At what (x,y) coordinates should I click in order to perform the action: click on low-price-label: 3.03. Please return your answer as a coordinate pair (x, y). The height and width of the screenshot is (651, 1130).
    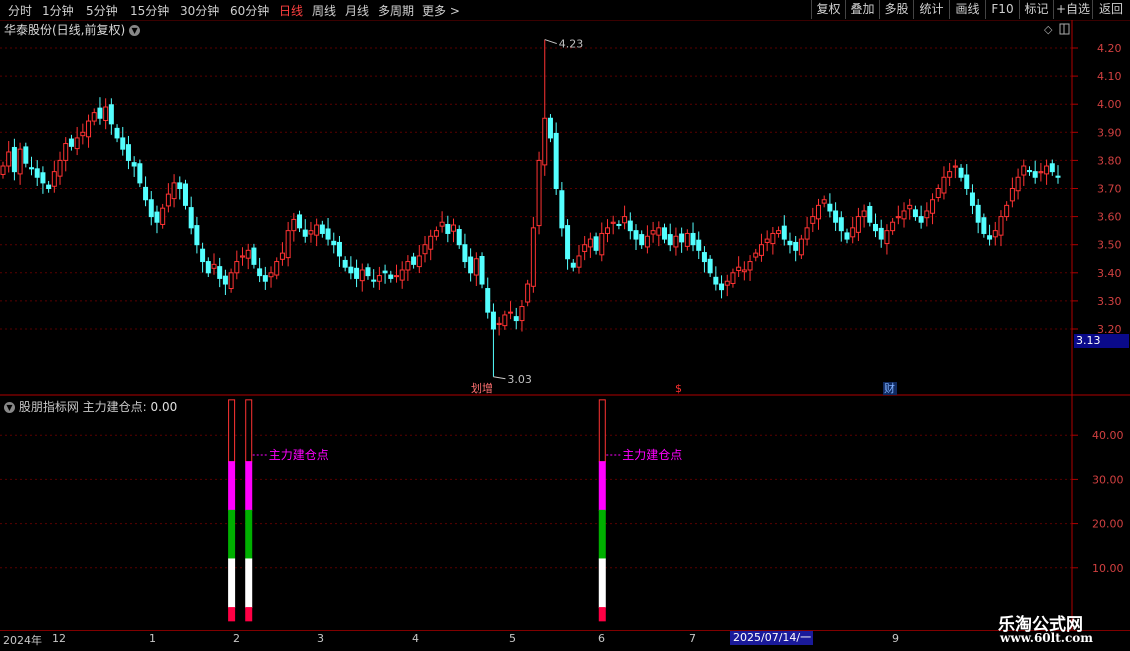
    Looking at the image, I should click on (519, 379).